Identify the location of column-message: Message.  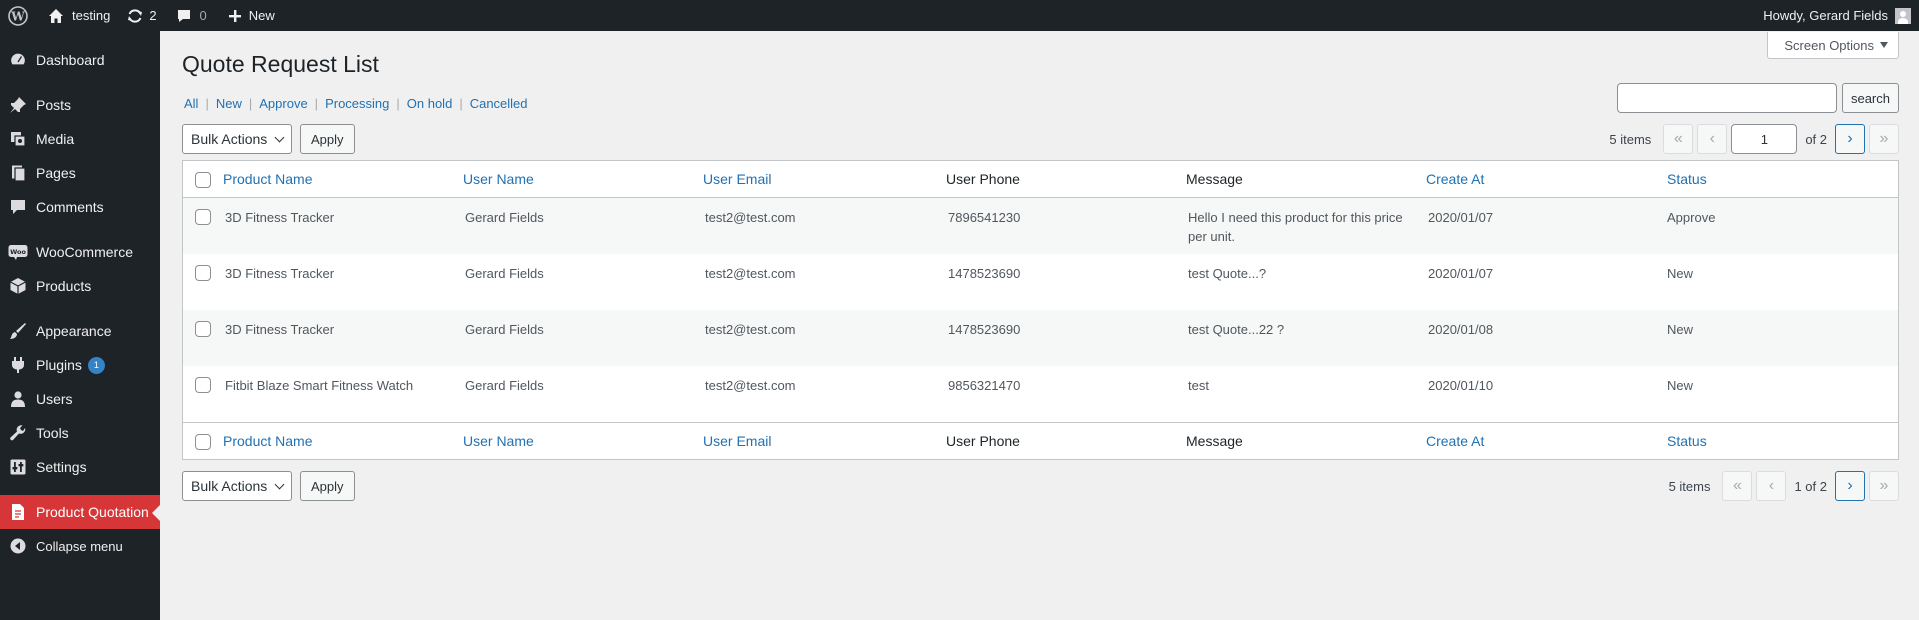
(1214, 440).